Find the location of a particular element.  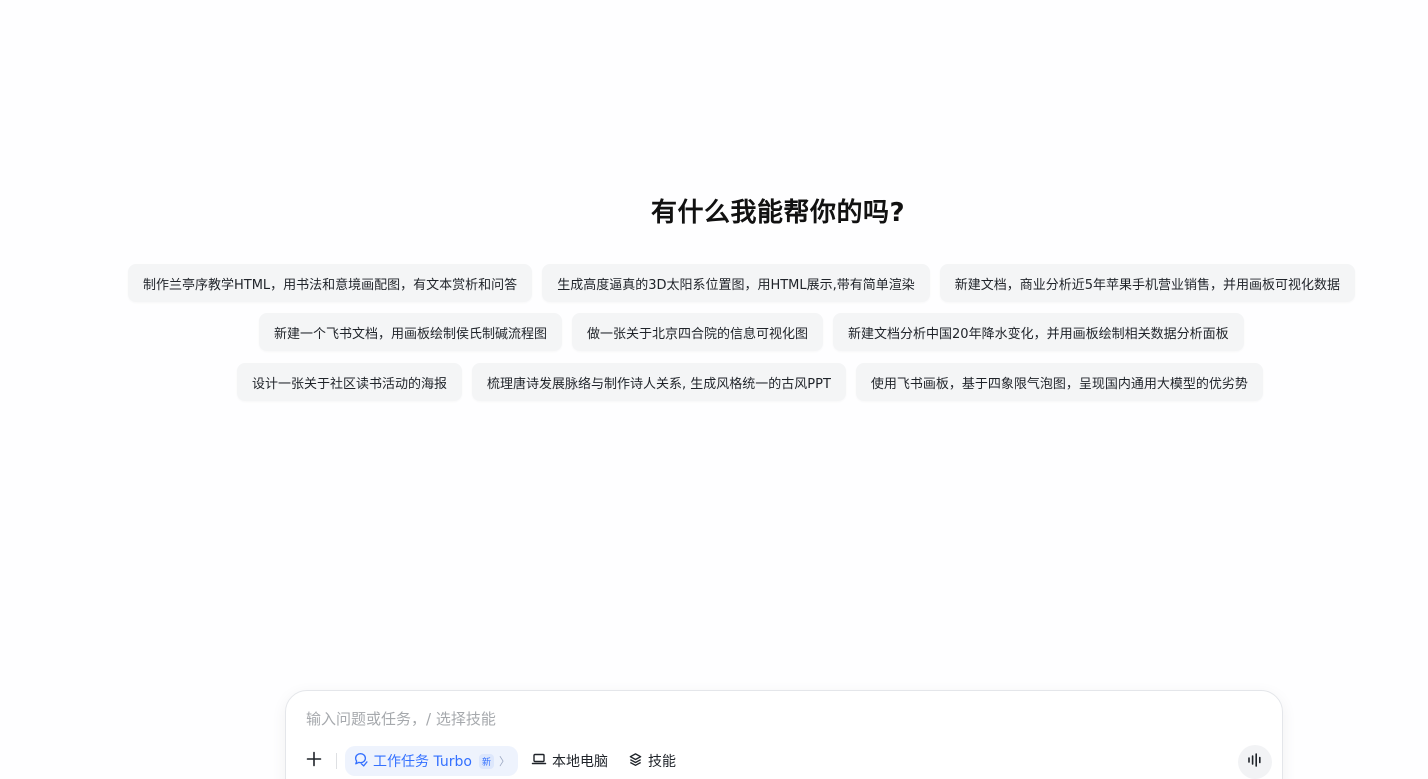

suggestion-chip: 新建文档分析中国20年降水变化，并用画板绘制相关数据分析面板 is located at coordinates (1038, 332).